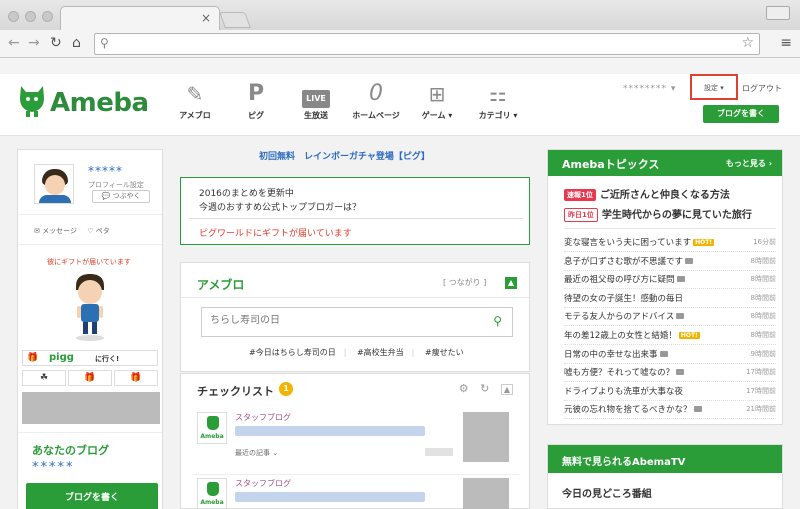 This screenshot has height=509, width=800. What do you see at coordinates (762, 88) in the screenshot?
I see `logout-link: ログアウト` at bounding box center [762, 88].